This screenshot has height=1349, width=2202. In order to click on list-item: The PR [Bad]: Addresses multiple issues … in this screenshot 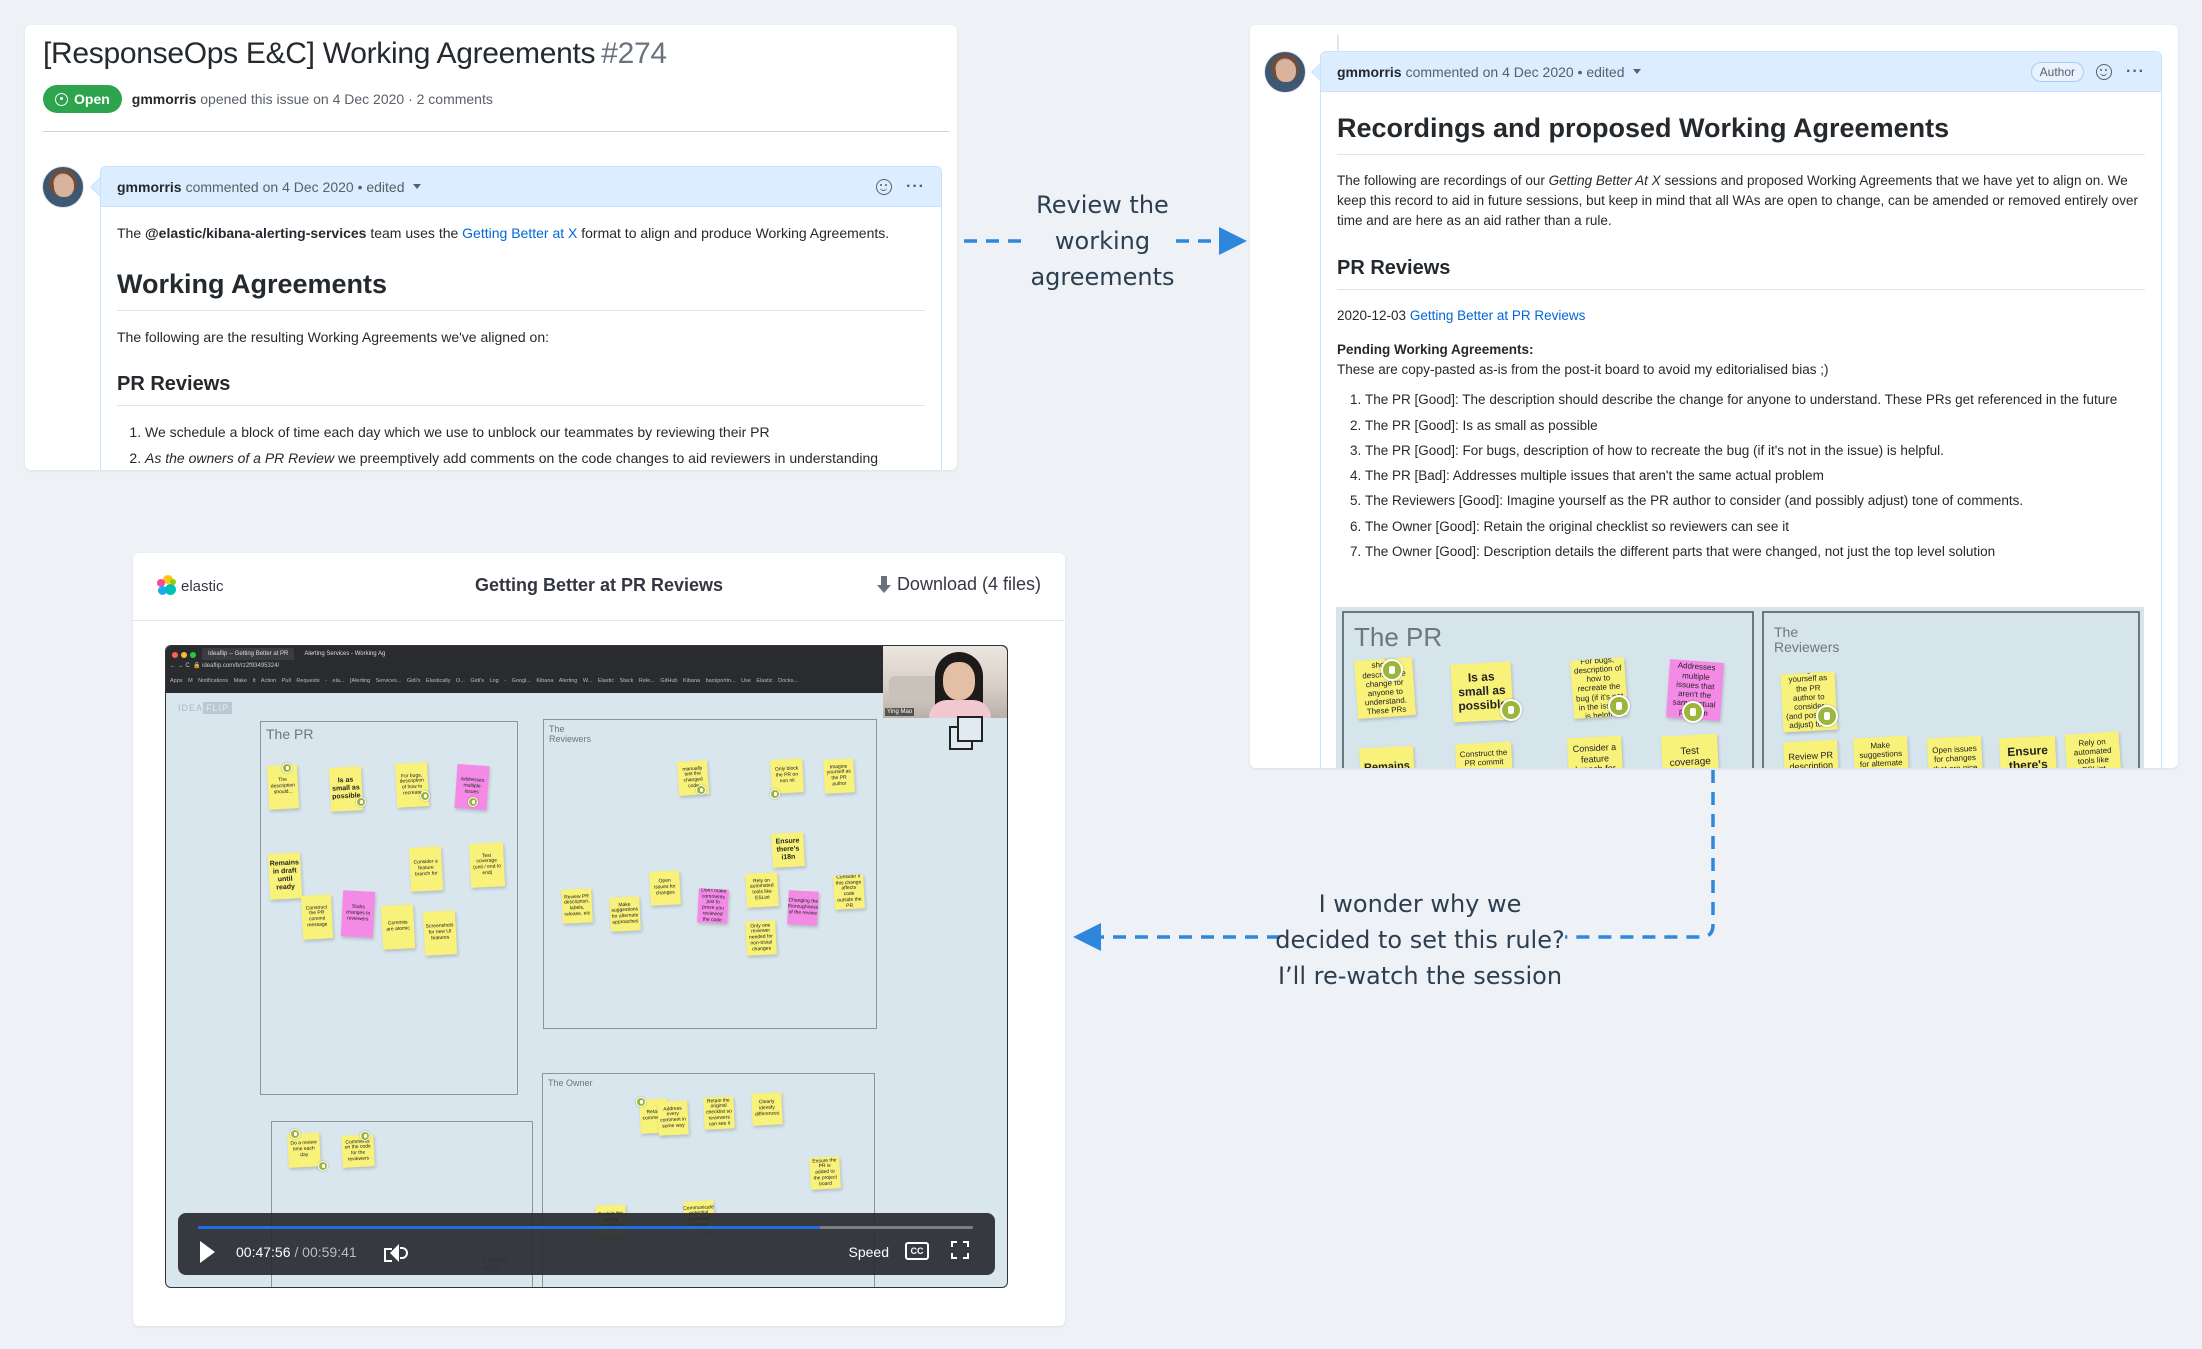, I will do `click(1755, 476)`.